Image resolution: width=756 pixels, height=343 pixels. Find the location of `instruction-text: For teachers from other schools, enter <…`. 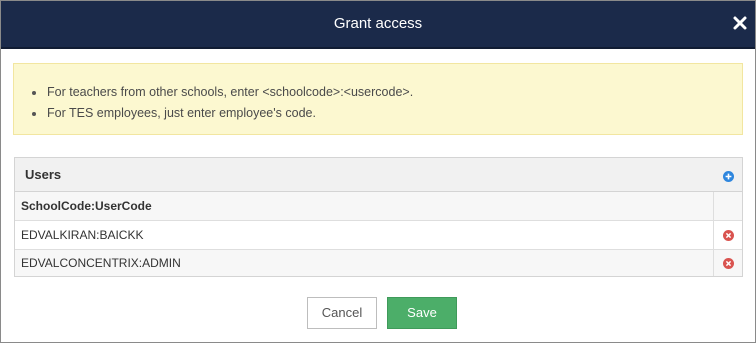

instruction-text: For teachers from other schools, enter <… is located at coordinates (230, 92).